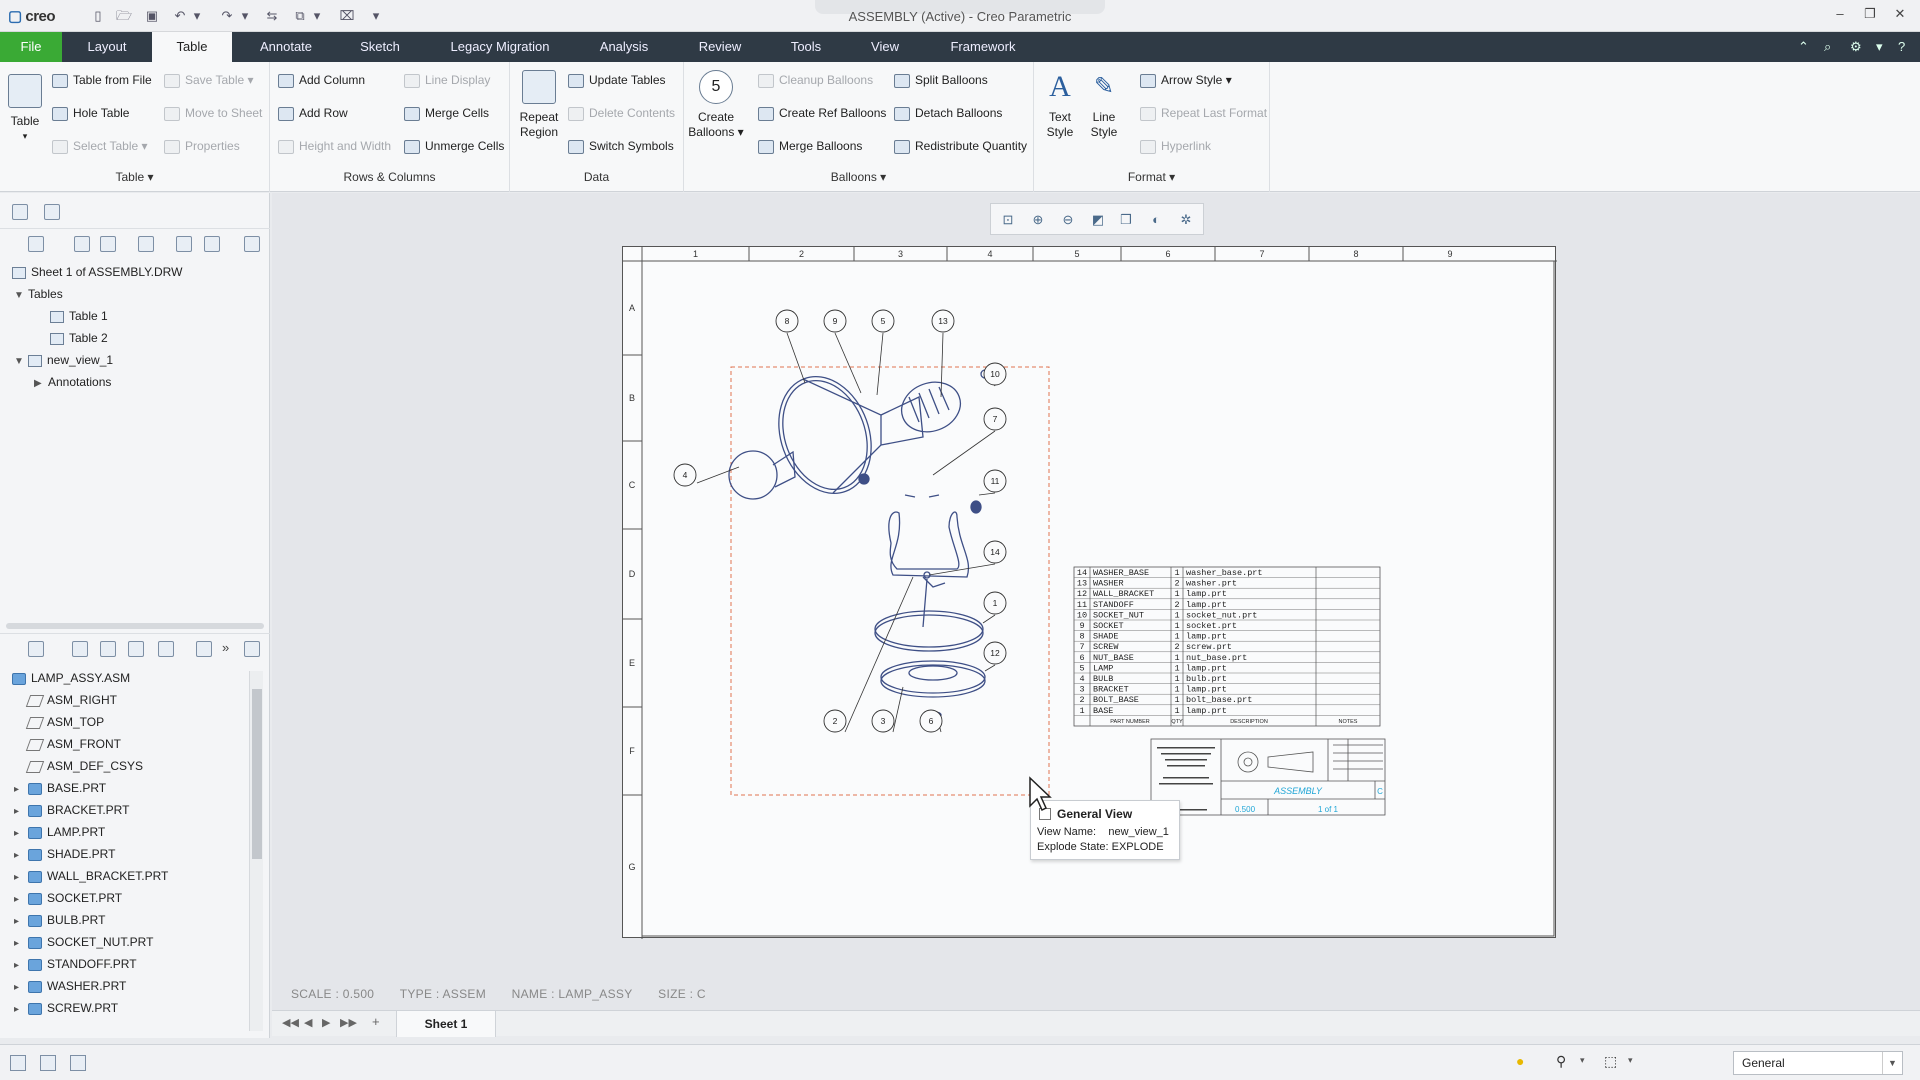 This screenshot has width=1920, height=1080. Describe the element at coordinates (134, 177) in the screenshot. I see `table-group-label: Table ▾` at that location.